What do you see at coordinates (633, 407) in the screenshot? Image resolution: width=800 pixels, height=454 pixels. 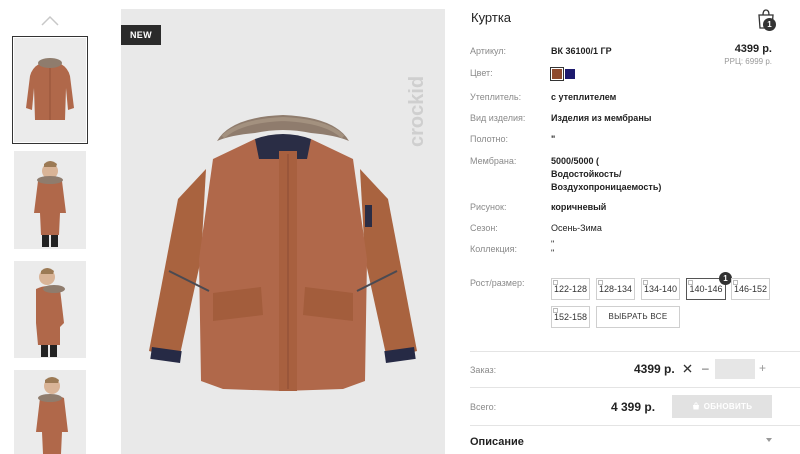 I see `total-price: 4 399 р.` at bounding box center [633, 407].